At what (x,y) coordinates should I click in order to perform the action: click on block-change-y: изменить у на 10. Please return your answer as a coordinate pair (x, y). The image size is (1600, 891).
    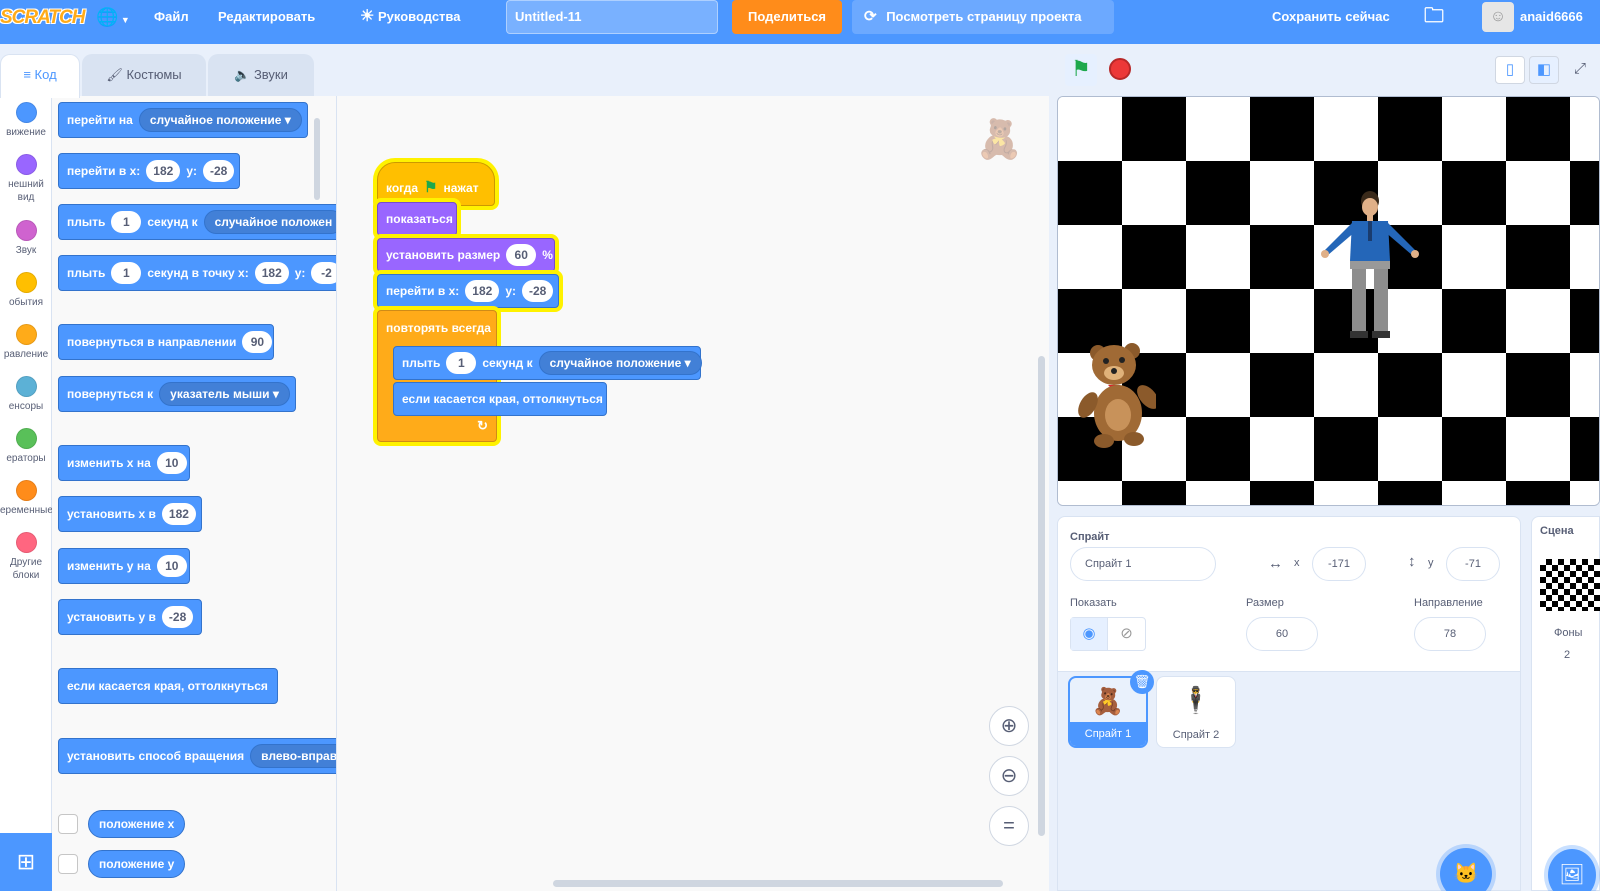
    Looking at the image, I should click on (124, 566).